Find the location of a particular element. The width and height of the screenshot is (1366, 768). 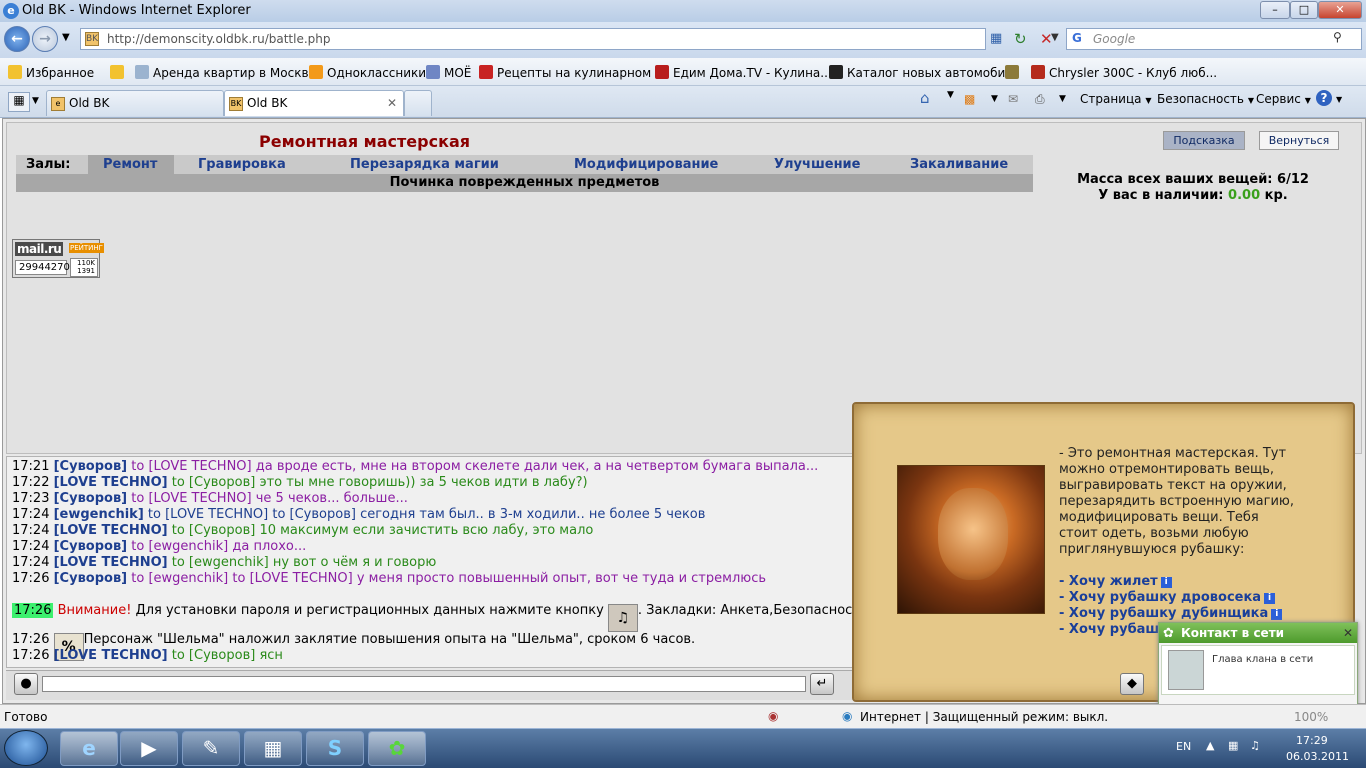

network-icon: ▦ is located at coordinates (1233, 745).